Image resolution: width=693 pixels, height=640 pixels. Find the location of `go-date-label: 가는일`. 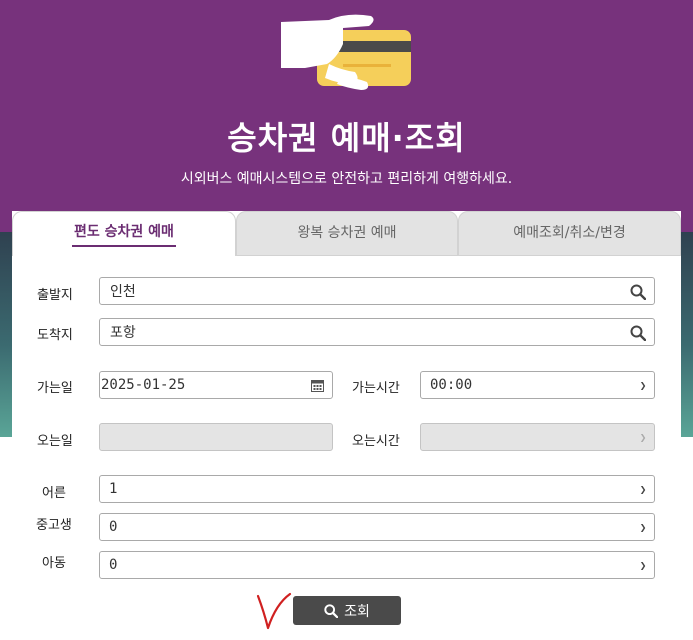

go-date-label: 가는일 is located at coordinates (55, 388).